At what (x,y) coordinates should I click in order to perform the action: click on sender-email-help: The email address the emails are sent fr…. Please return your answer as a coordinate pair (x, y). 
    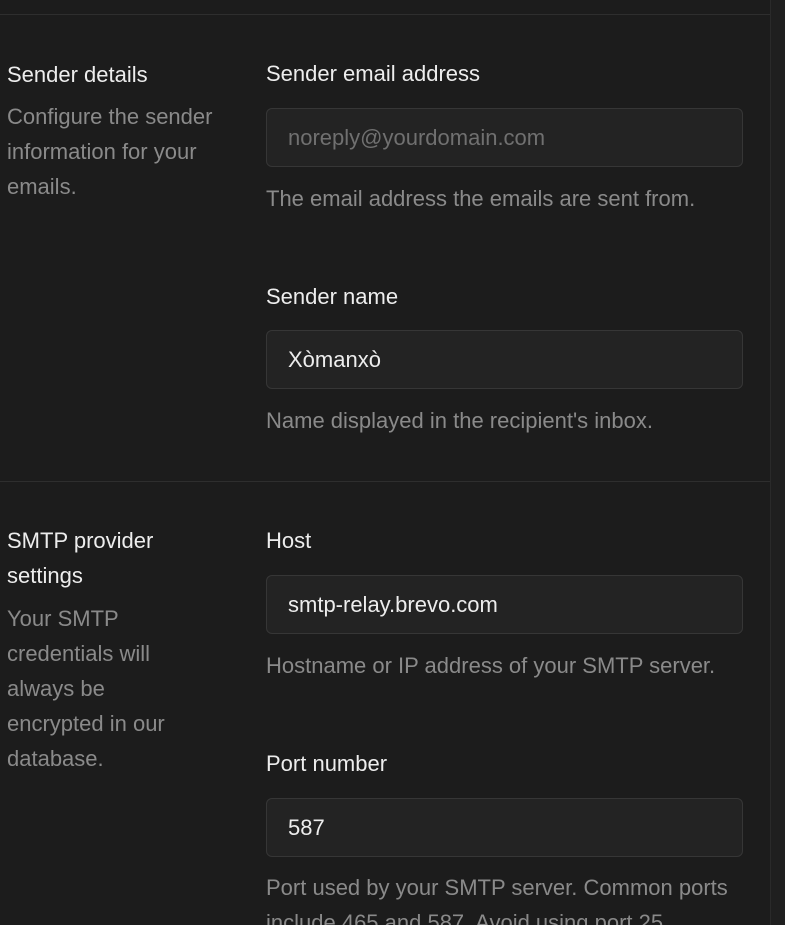
    Looking at the image, I should click on (481, 198).